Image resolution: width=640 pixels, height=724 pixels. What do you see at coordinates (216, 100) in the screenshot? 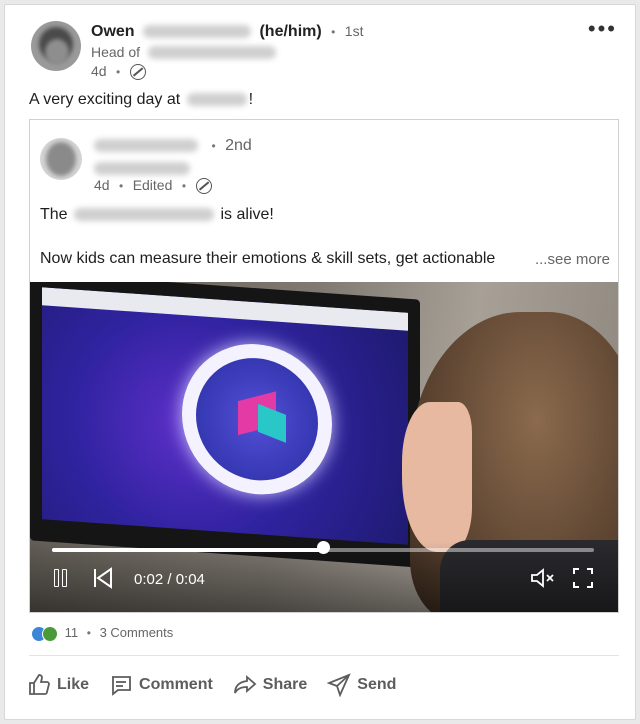
I see `redacted-company` at bounding box center [216, 100].